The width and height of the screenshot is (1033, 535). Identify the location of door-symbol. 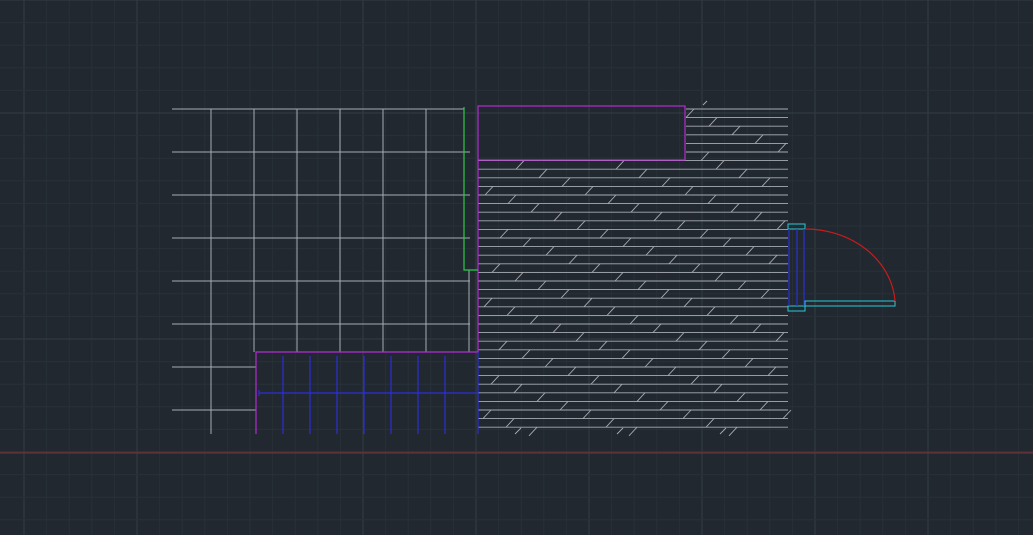
(841, 267).